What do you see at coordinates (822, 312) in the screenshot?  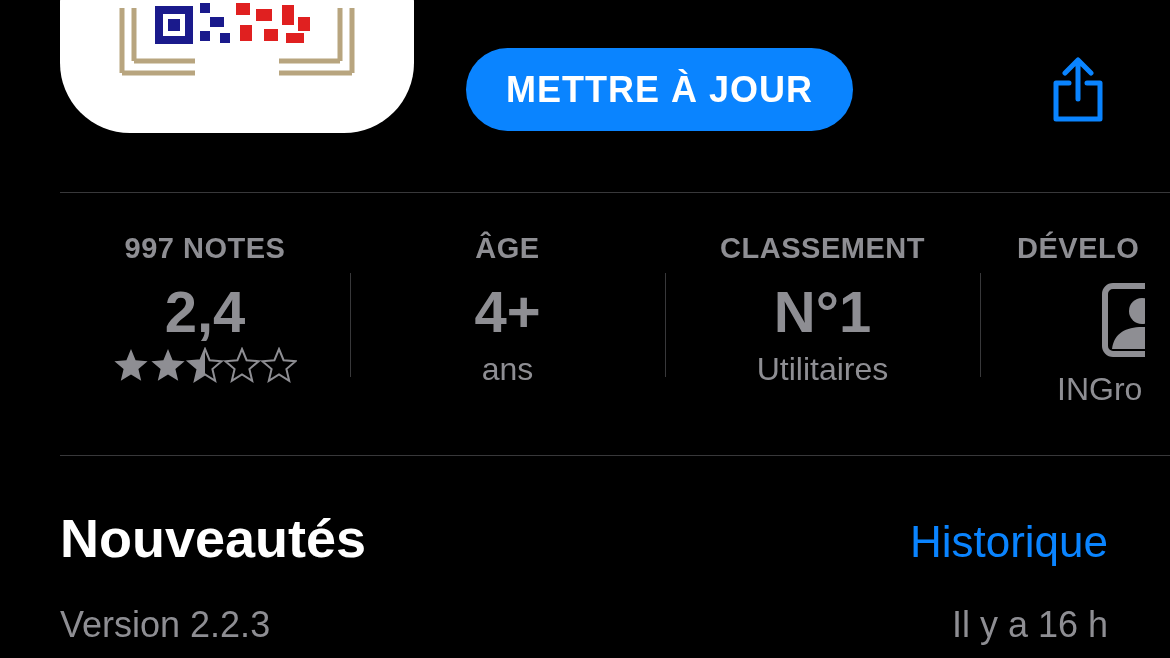 I see `info-value: N°1` at bounding box center [822, 312].